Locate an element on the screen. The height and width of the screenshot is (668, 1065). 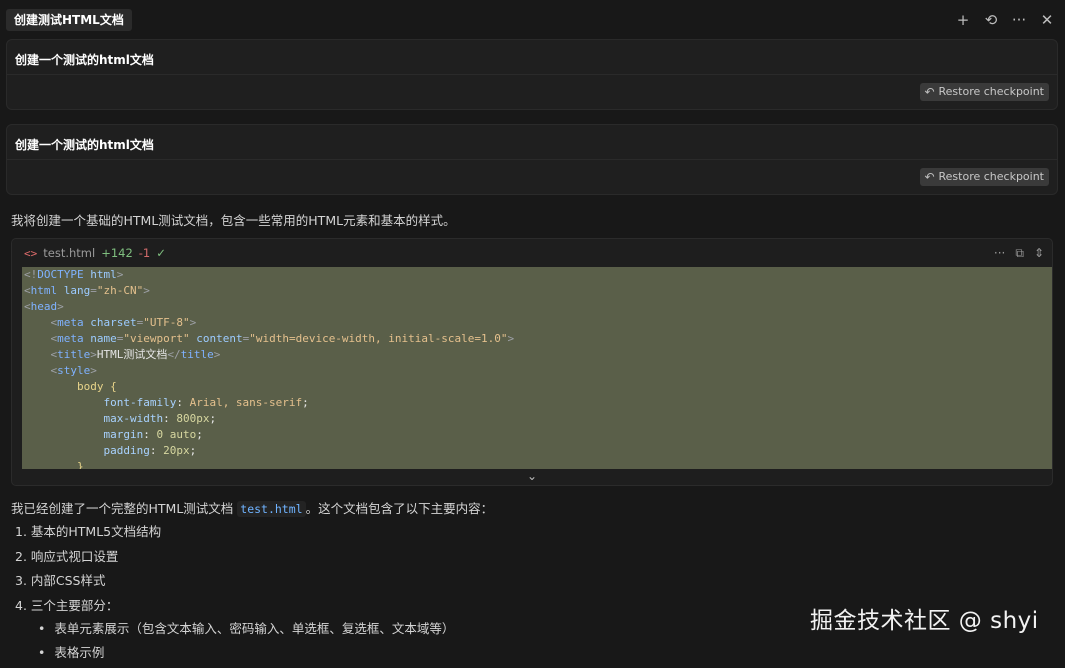
assistant-intro-text: 我将创建一个基础的HTML测试文档，包含一些常用的HTML元素和基本的样式。 is located at coordinates (233, 220).